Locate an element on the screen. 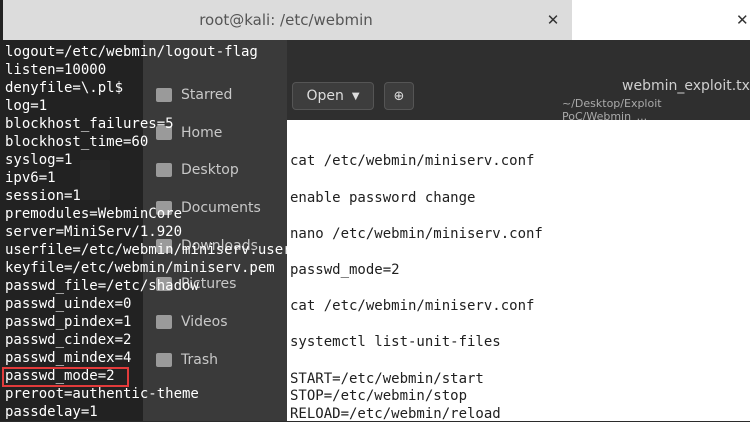 This screenshot has height=422, width=750. editor-line: enable password change is located at coordinates (383, 198).